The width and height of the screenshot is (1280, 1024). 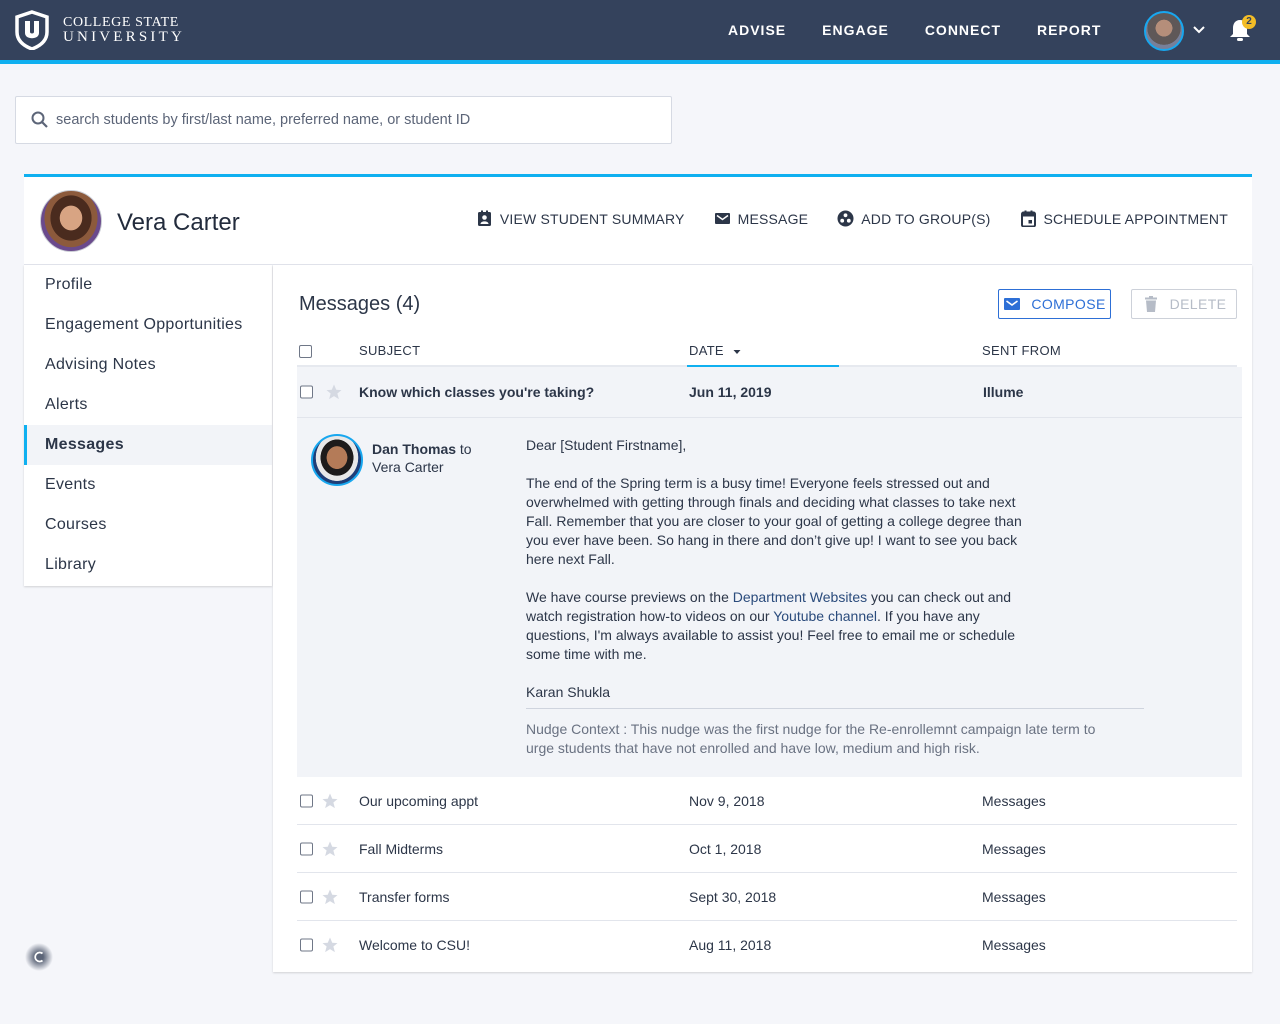 What do you see at coordinates (419, 800) in the screenshot?
I see `message-subject: Our upcoming appt` at bounding box center [419, 800].